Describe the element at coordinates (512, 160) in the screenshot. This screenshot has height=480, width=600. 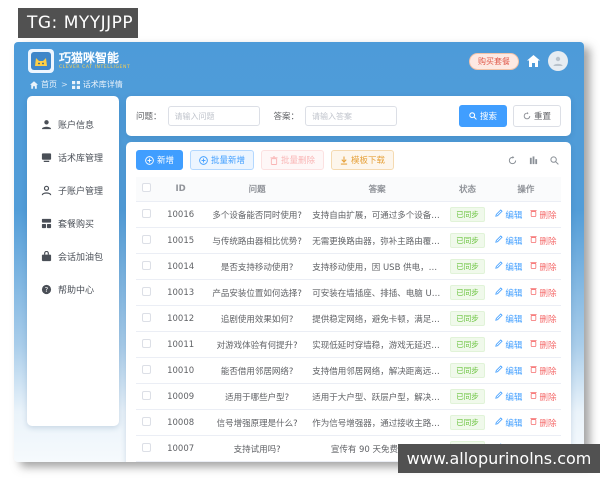
I see `refresh-icon` at that location.